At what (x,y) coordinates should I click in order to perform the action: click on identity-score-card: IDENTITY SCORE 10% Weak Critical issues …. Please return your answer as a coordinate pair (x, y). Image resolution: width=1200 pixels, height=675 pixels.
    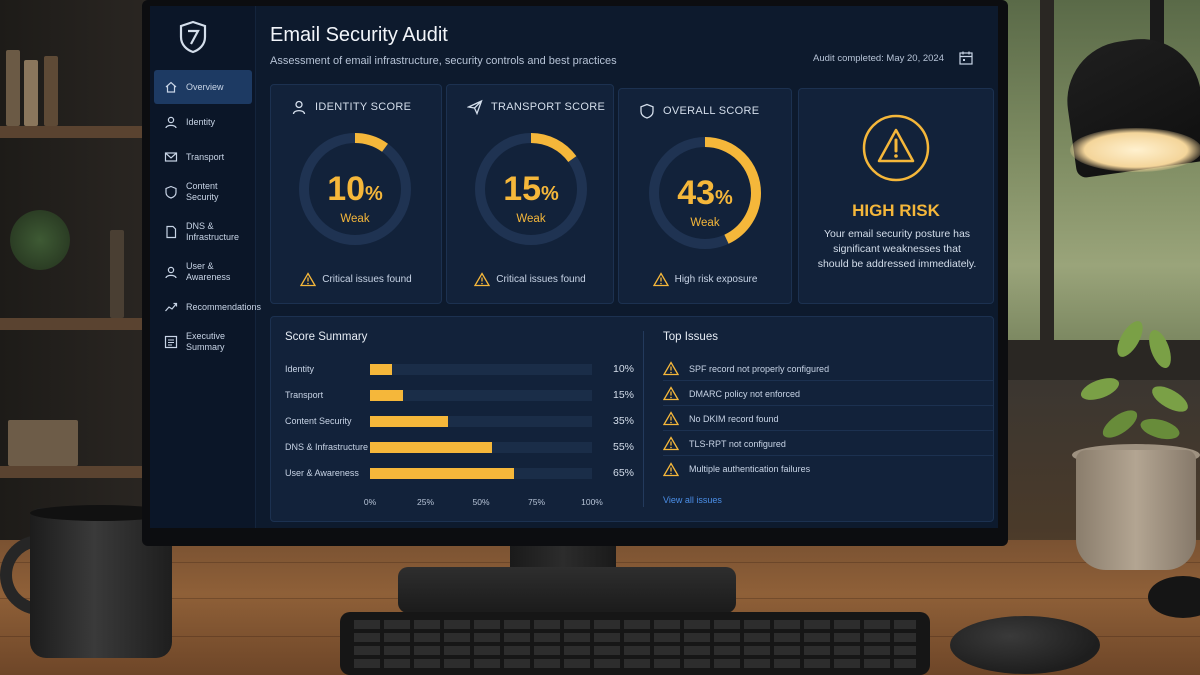
    Looking at the image, I should click on (356, 194).